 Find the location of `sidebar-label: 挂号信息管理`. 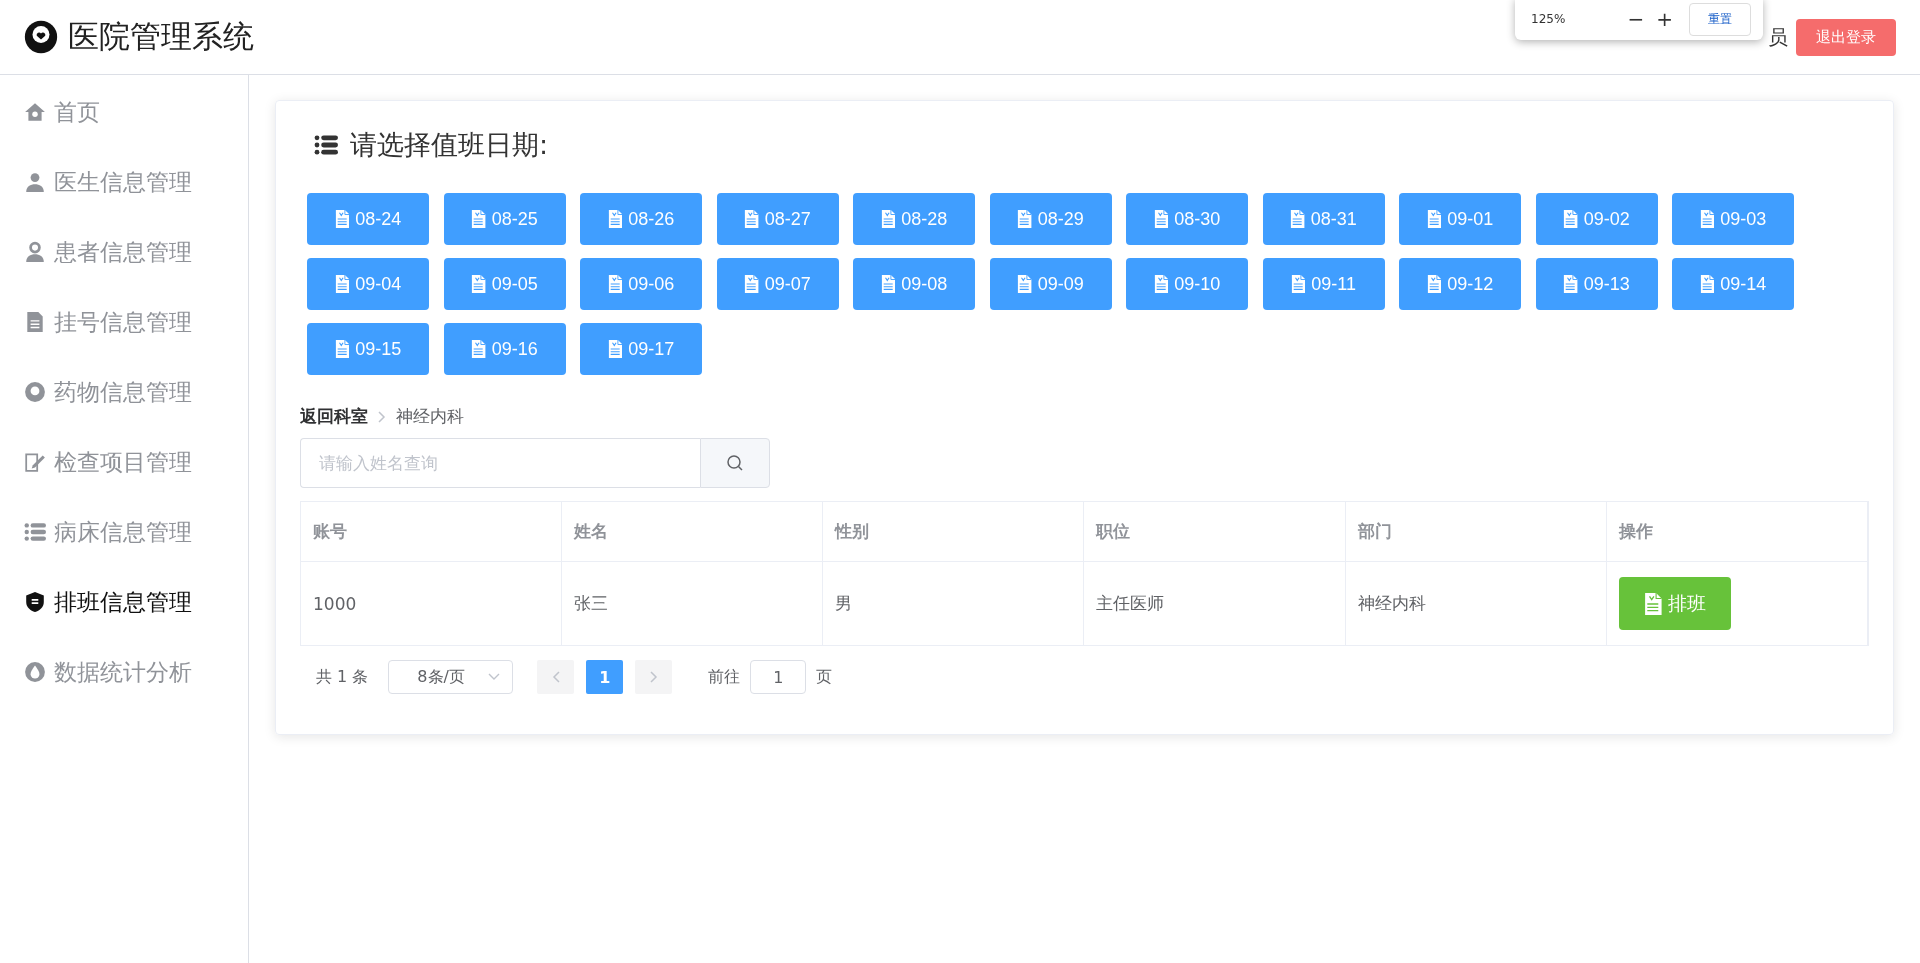

sidebar-label: 挂号信息管理 is located at coordinates (123, 322).